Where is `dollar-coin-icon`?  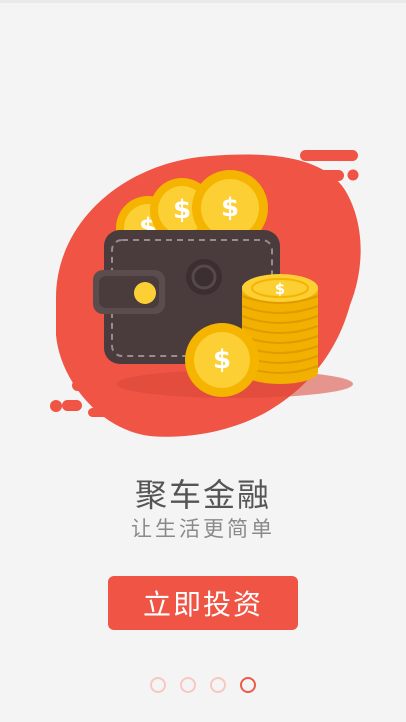 dollar-coin-icon is located at coordinates (222, 360).